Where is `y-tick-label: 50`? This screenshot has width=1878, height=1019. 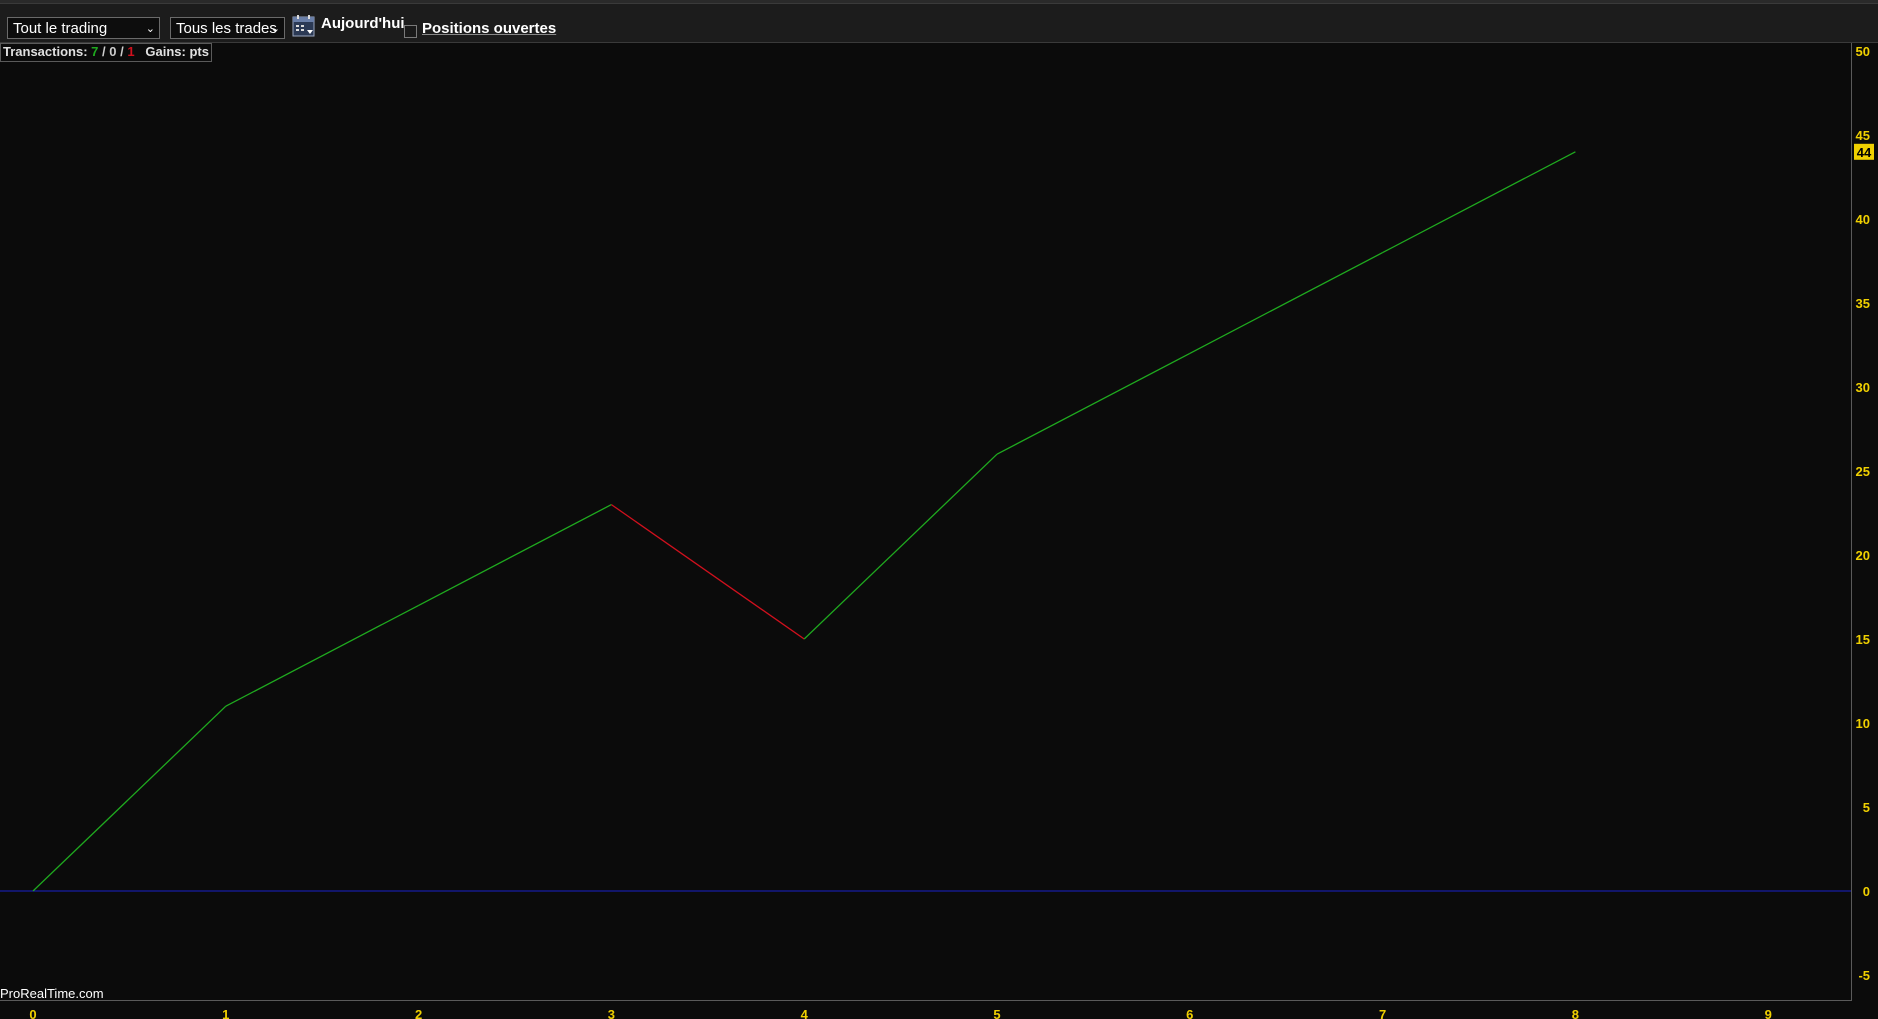
y-tick-label: 50 is located at coordinates (1863, 51).